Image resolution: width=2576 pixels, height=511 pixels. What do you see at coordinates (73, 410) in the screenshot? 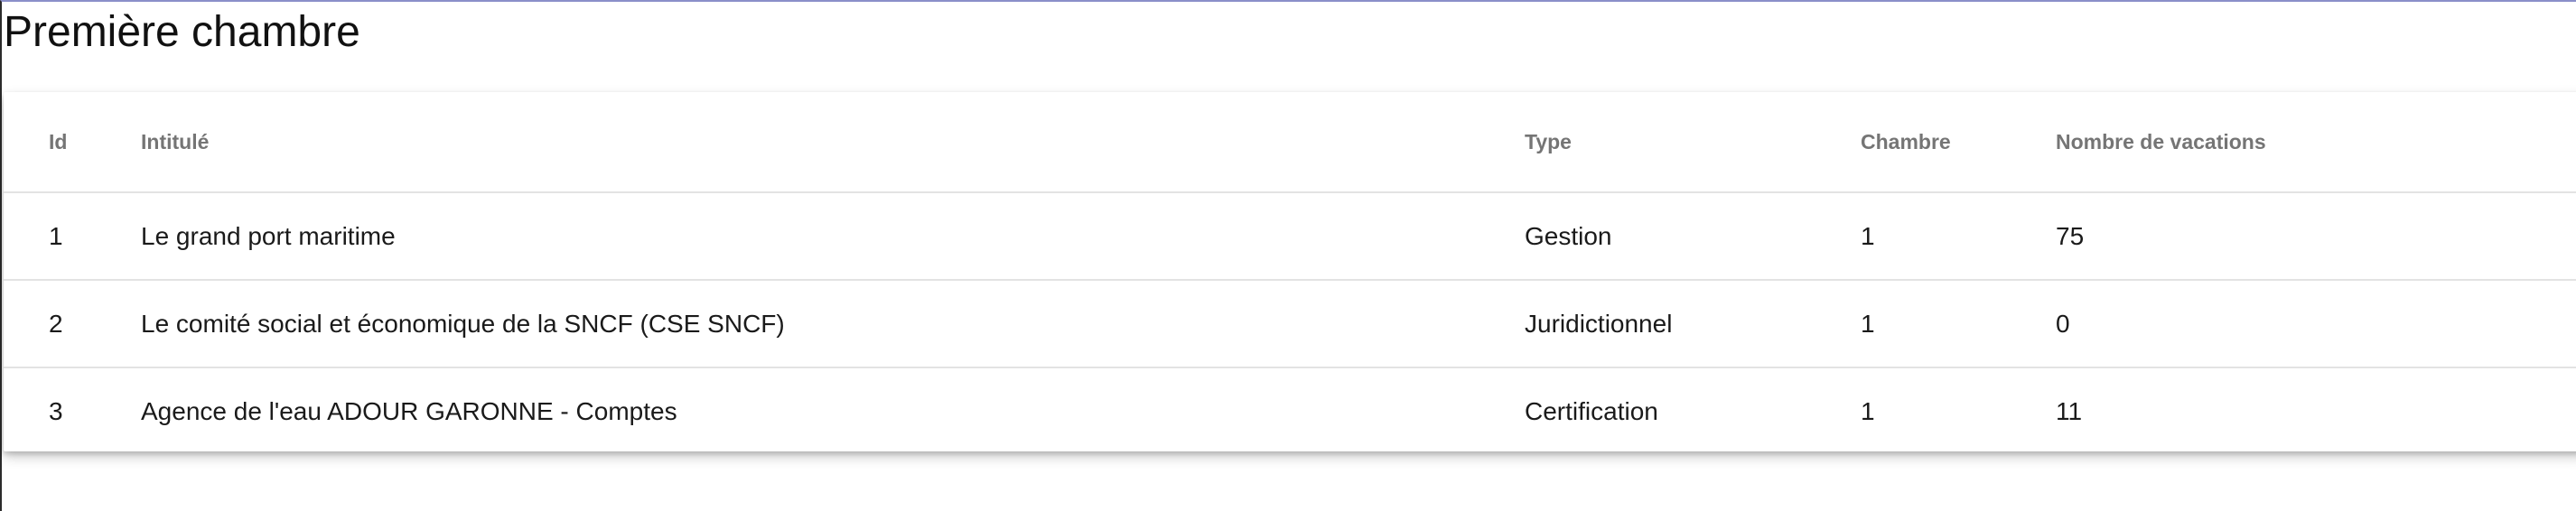
I see `cell-id: 3` at bounding box center [73, 410].